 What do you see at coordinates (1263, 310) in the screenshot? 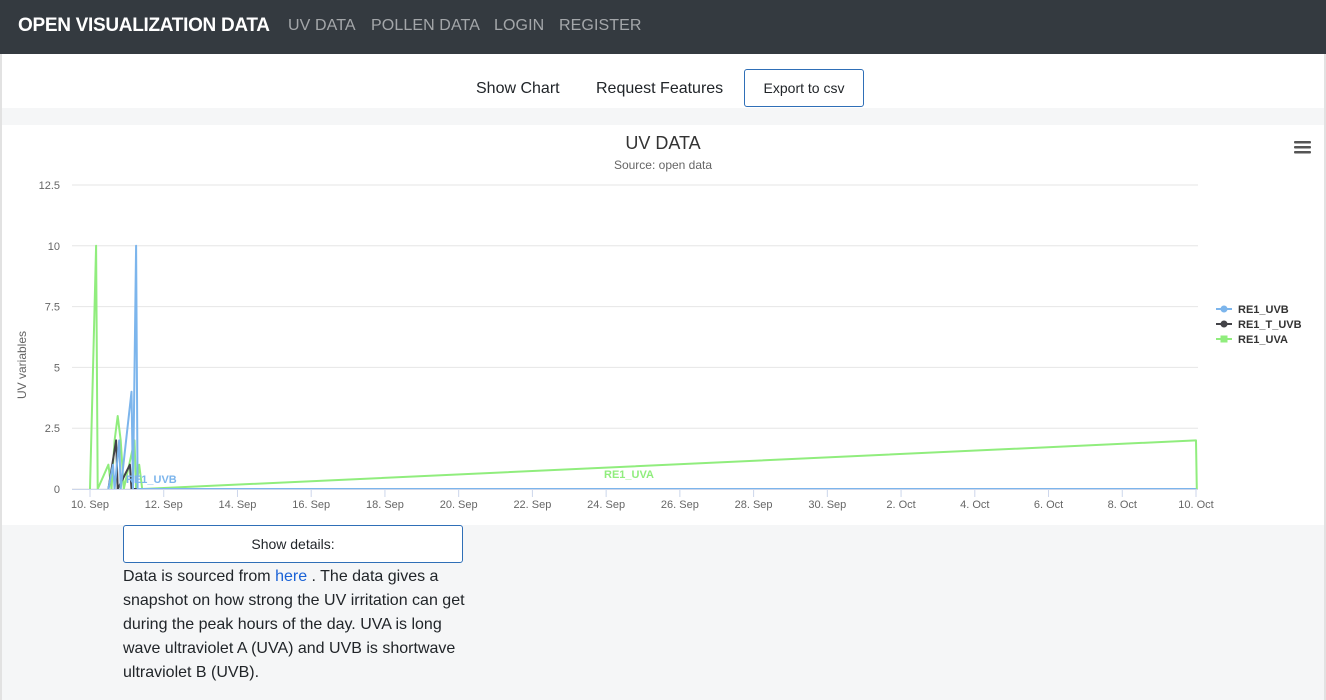
I see `legend-label: RE1_UVB` at bounding box center [1263, 310].